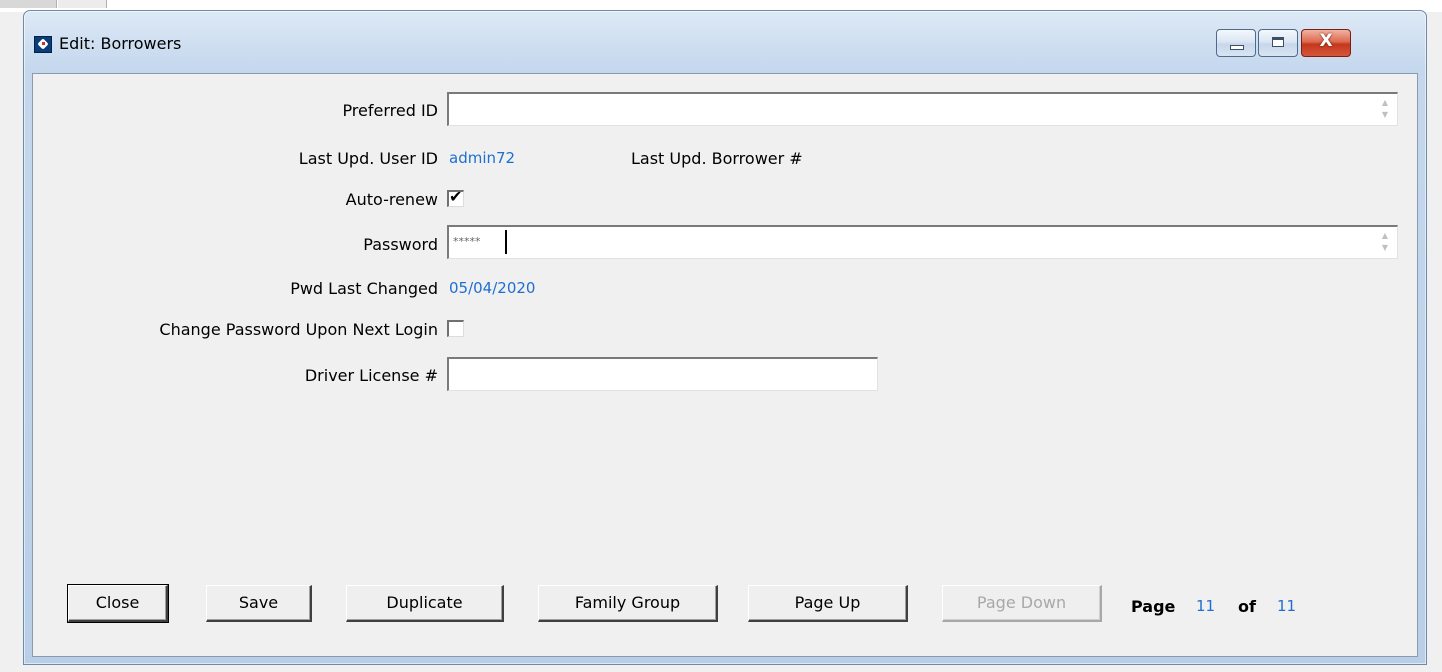 This screenshot has width=1442, height=672. What do you see at coordinates (492, 288) in the screenshot?
I see `pwd-last-changed-value: 05/04/2020` at bounding box center [492, 288].